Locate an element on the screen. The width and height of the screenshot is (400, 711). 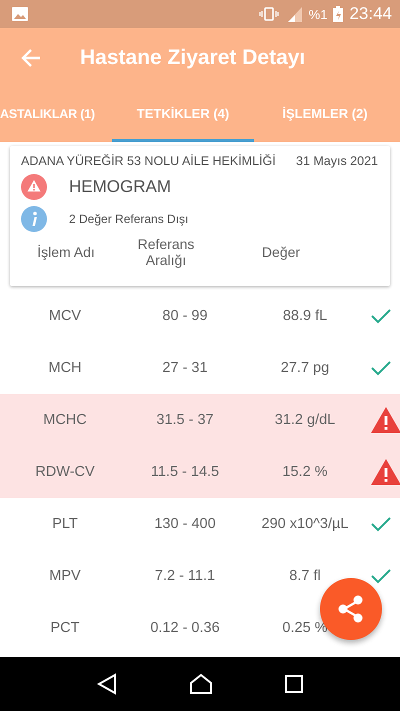
table-cell-text: 31.2 g/dL is located at coordinates (305, 420).